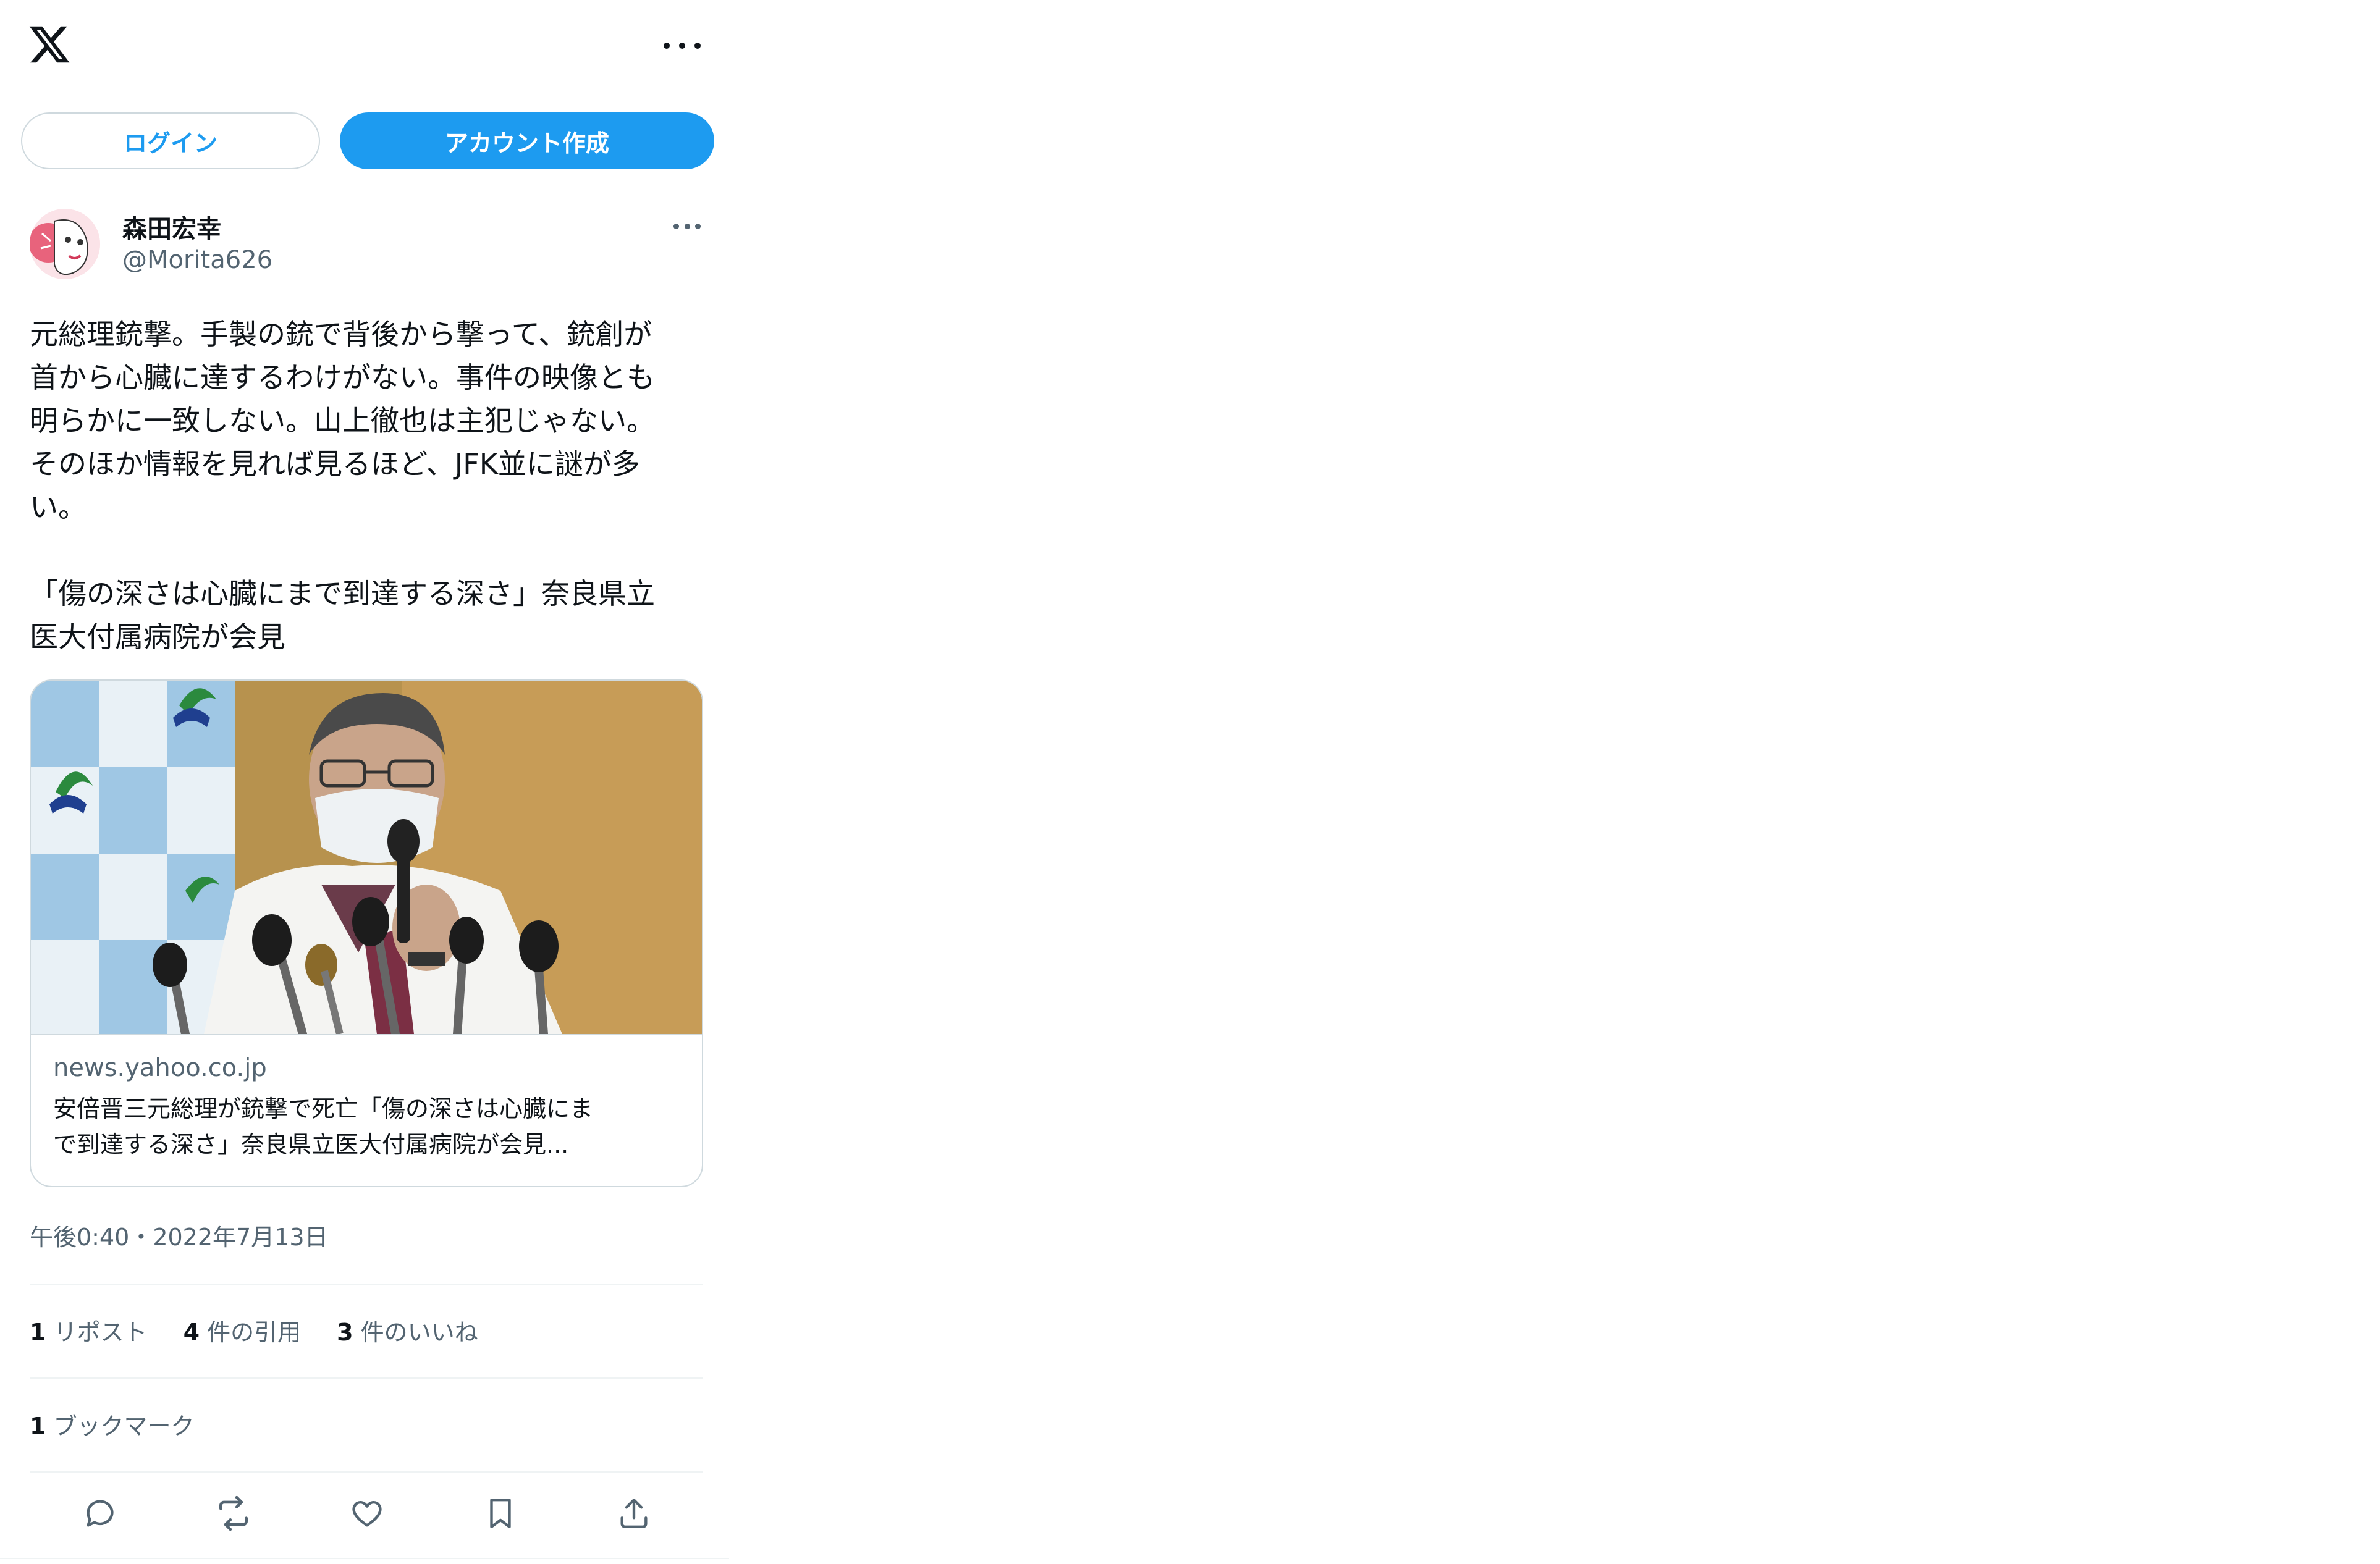 The width and height of the screenshot is (2380, 1564). Describe the element at coordinates (345, 1332) in the screenshot. I see `likes-count: 3` at that location.